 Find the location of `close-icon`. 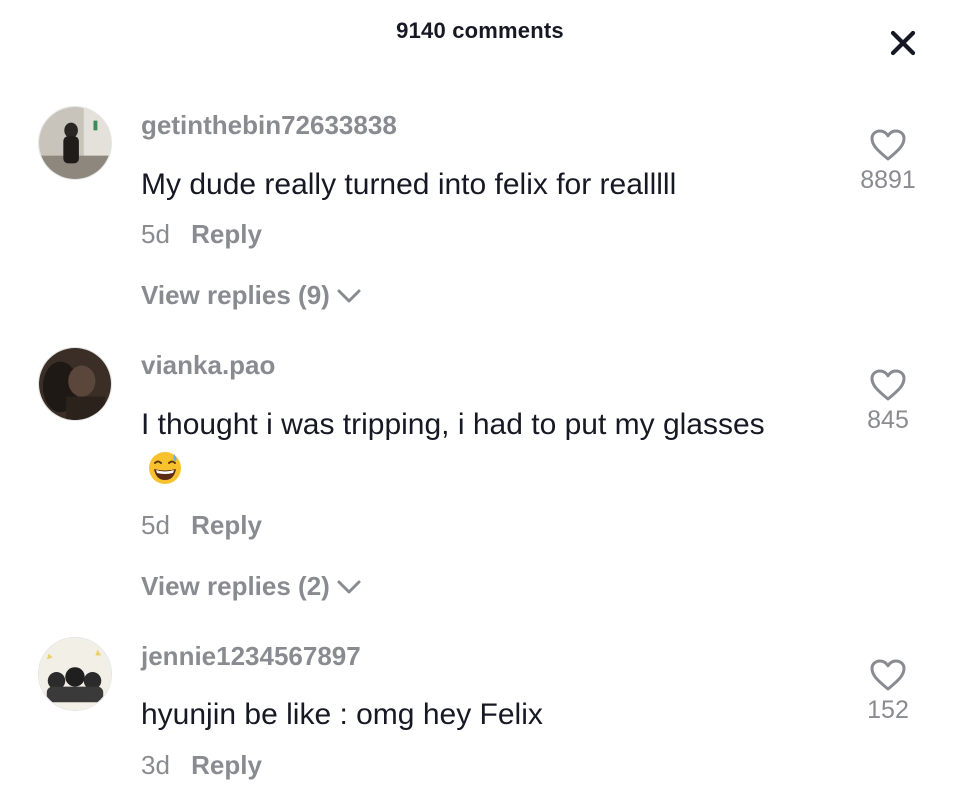

close-icon is located at coordinates (903, 43).